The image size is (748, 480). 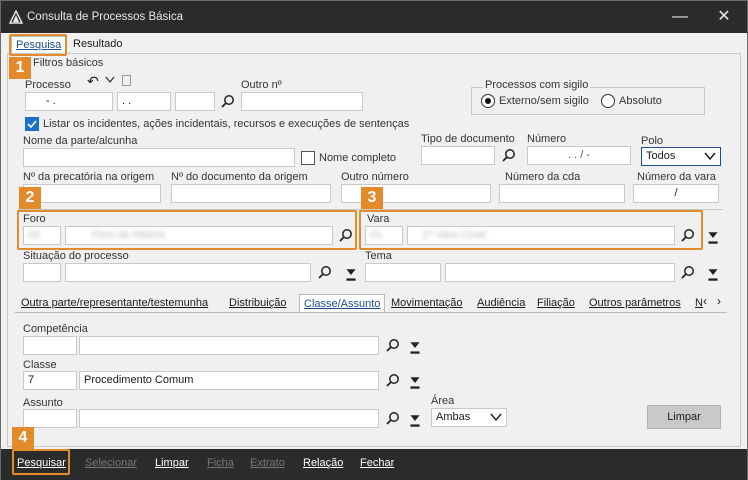 What do you see at coordinates (43, 403) in the screenshot?
I see `assunto-label: Assunto` at bounding box center [43, 403].